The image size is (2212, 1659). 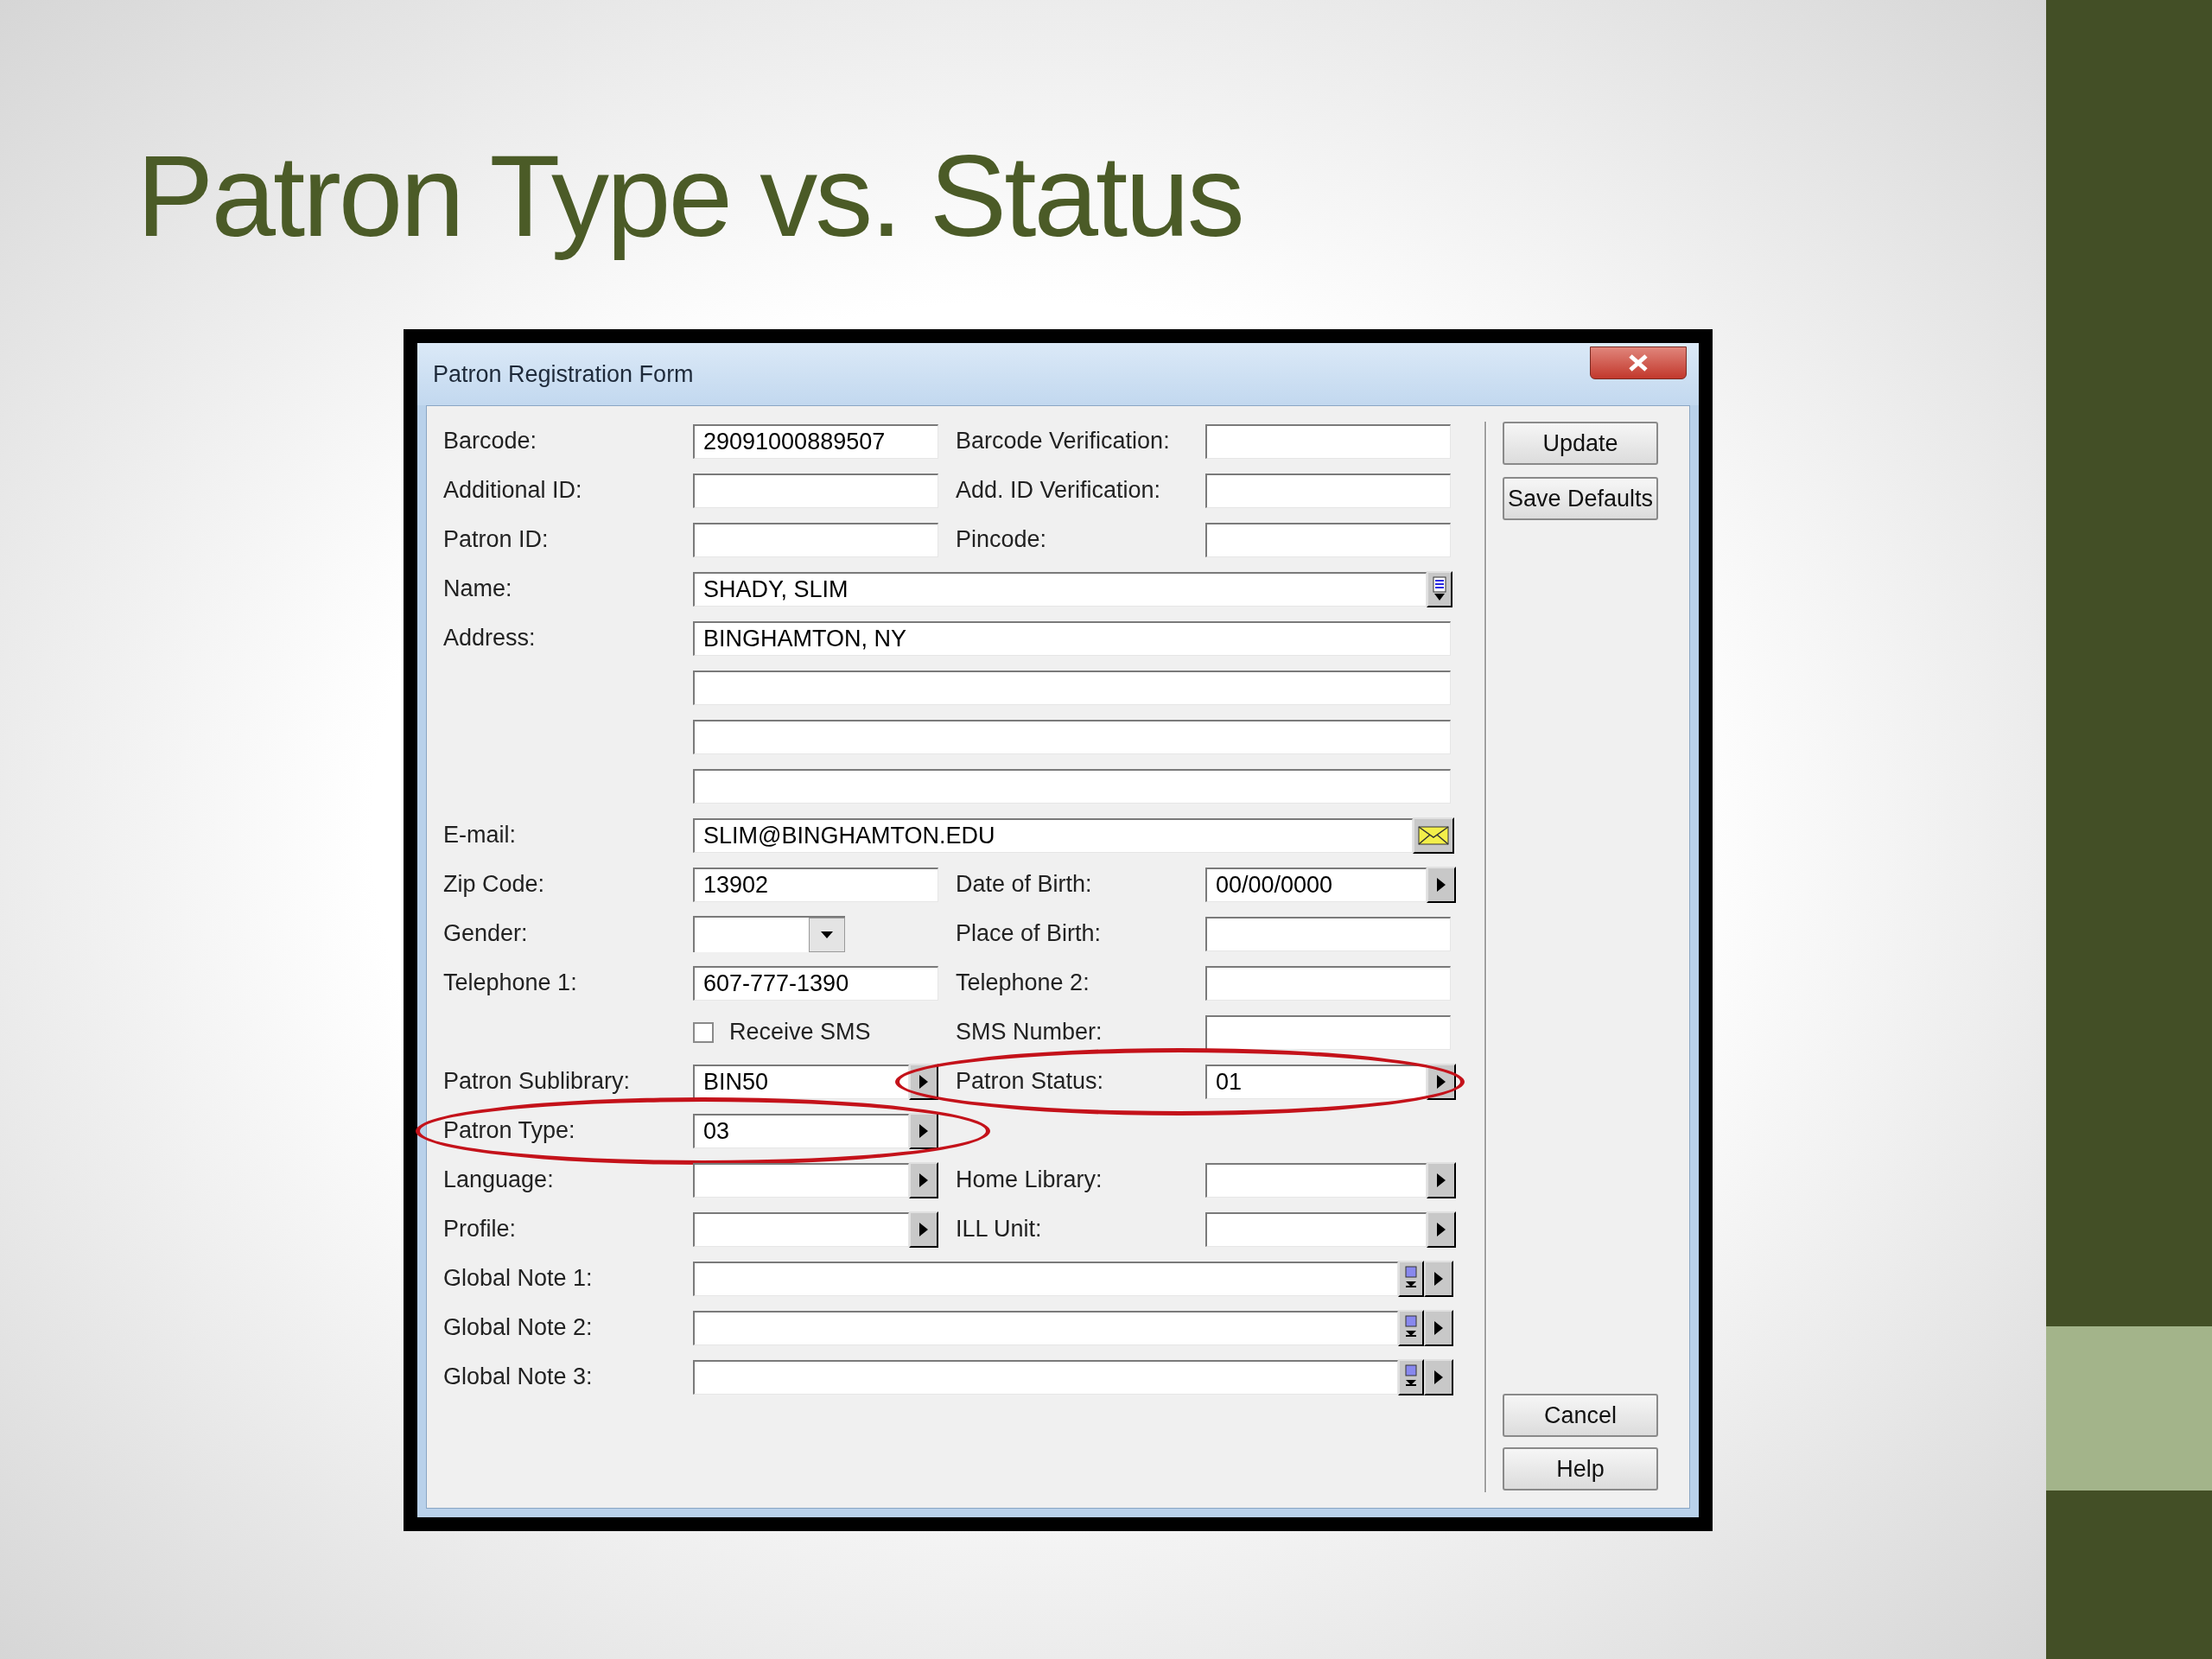 I want to click on close-button, so click(x=1638, y=362).